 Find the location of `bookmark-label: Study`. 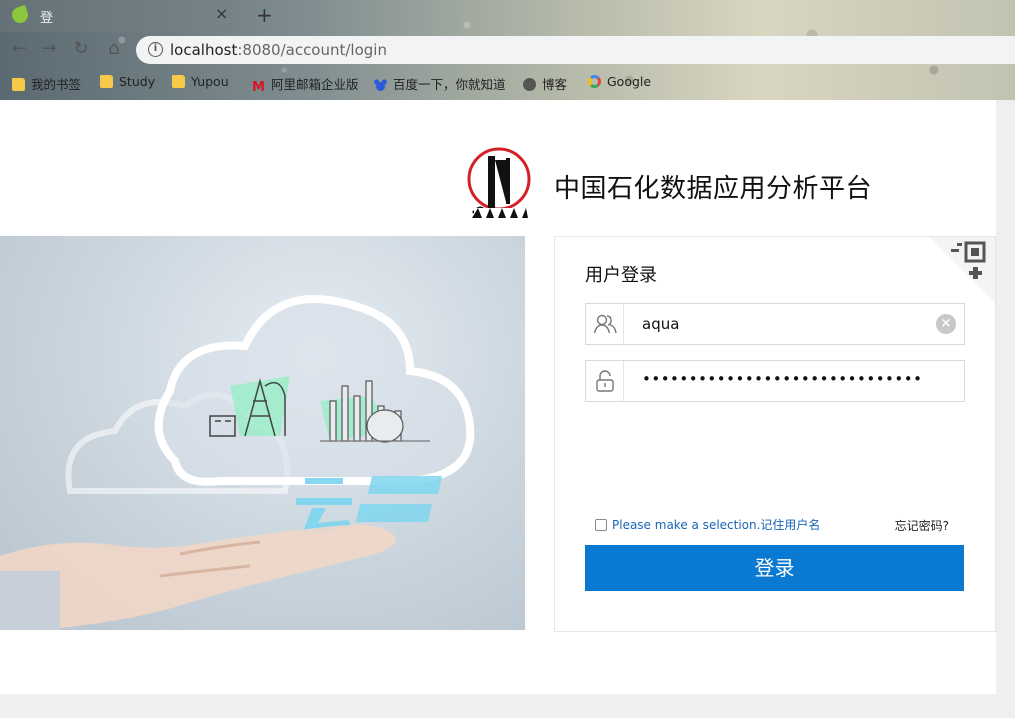

bookmark-label: Study is located at coordinates (137, 81).